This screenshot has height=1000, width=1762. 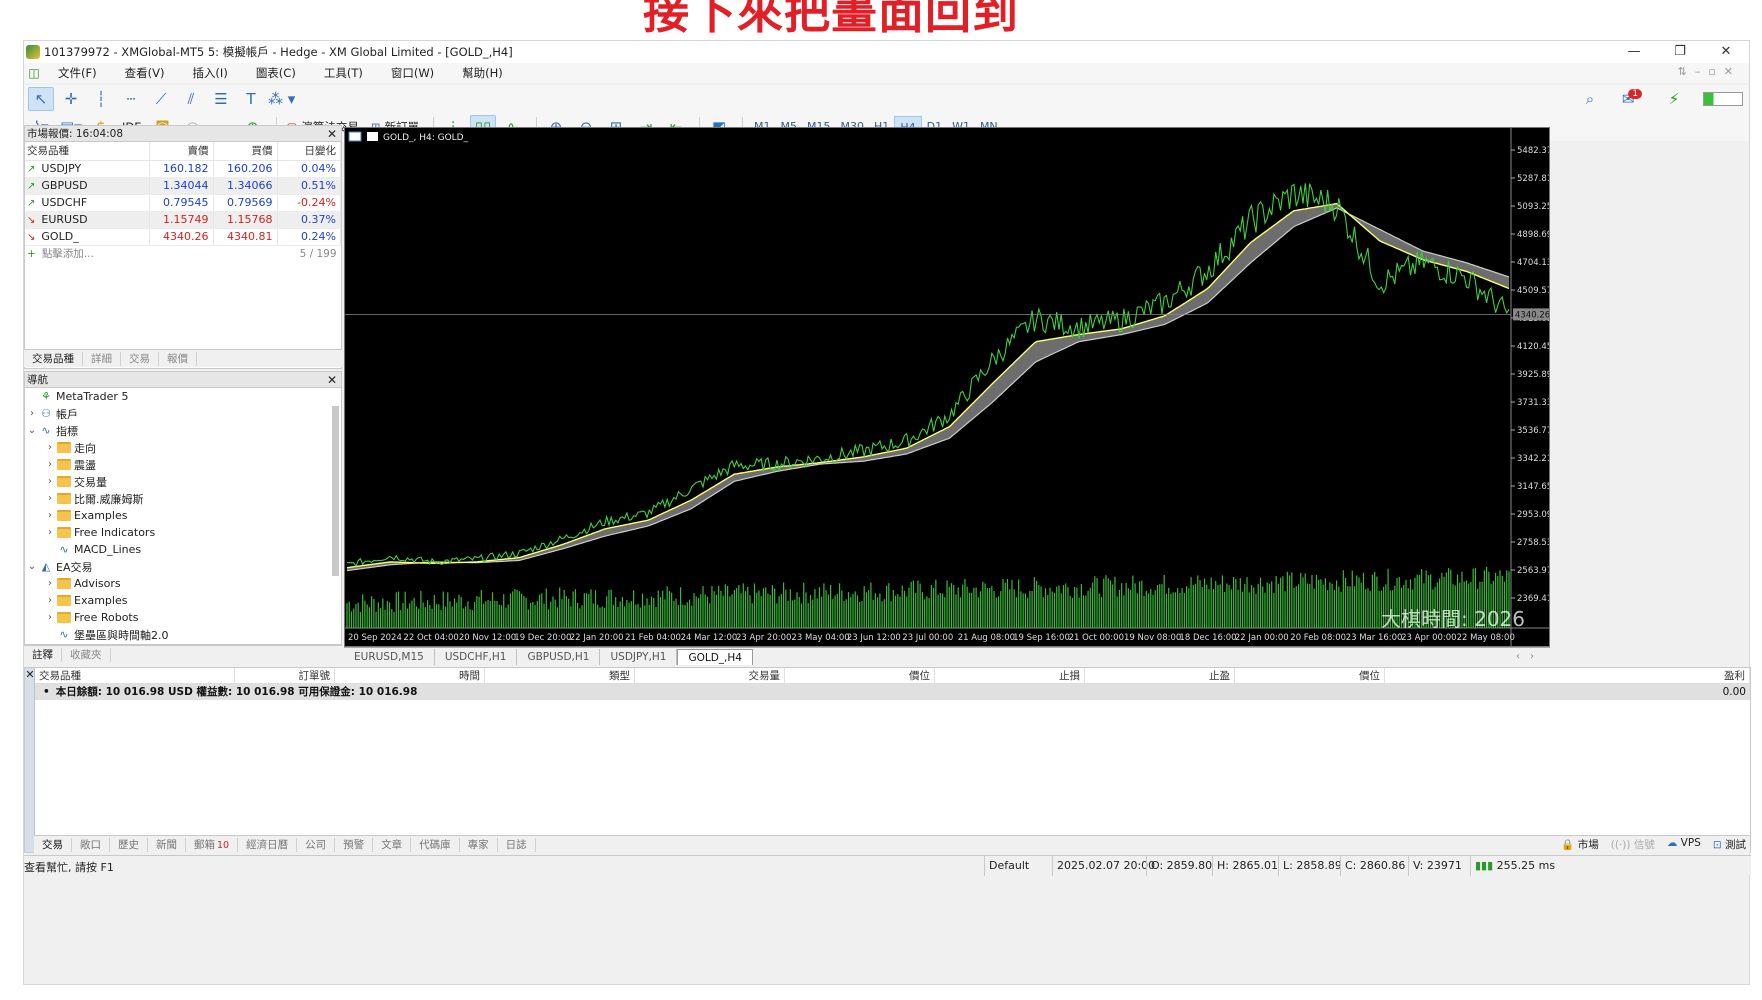 I want to click on trendline-icon: ⟋, so click(x=161, y=99).